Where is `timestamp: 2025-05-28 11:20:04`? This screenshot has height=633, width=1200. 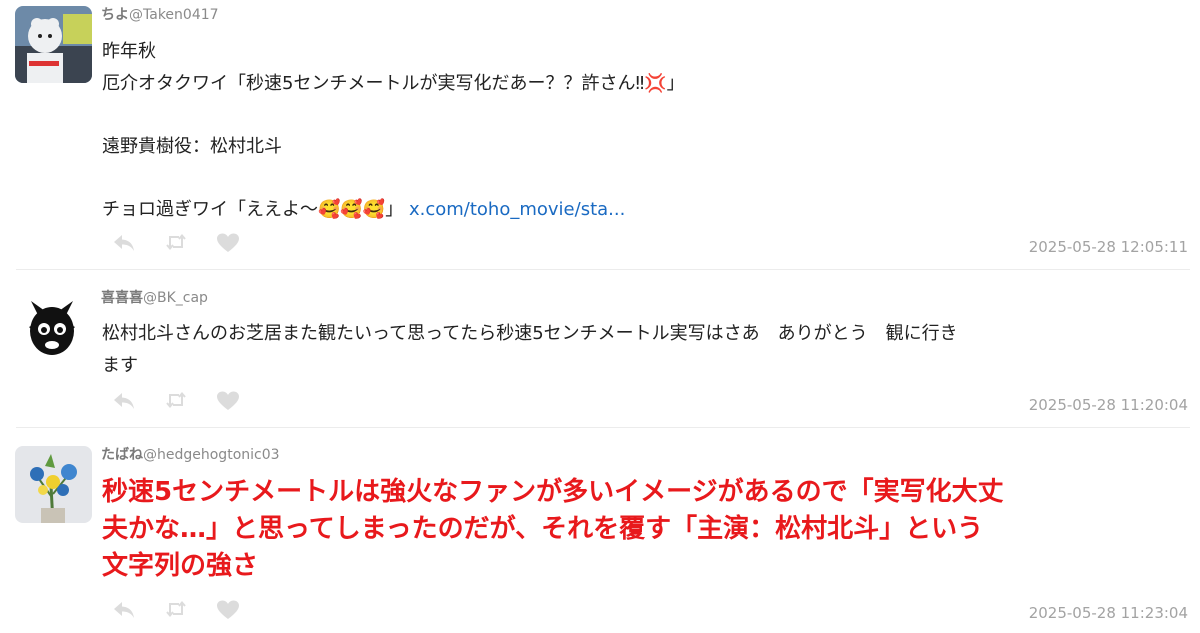 timestamp: 2025-05-28 11:20:04 is located at coordinates (1108, 405).